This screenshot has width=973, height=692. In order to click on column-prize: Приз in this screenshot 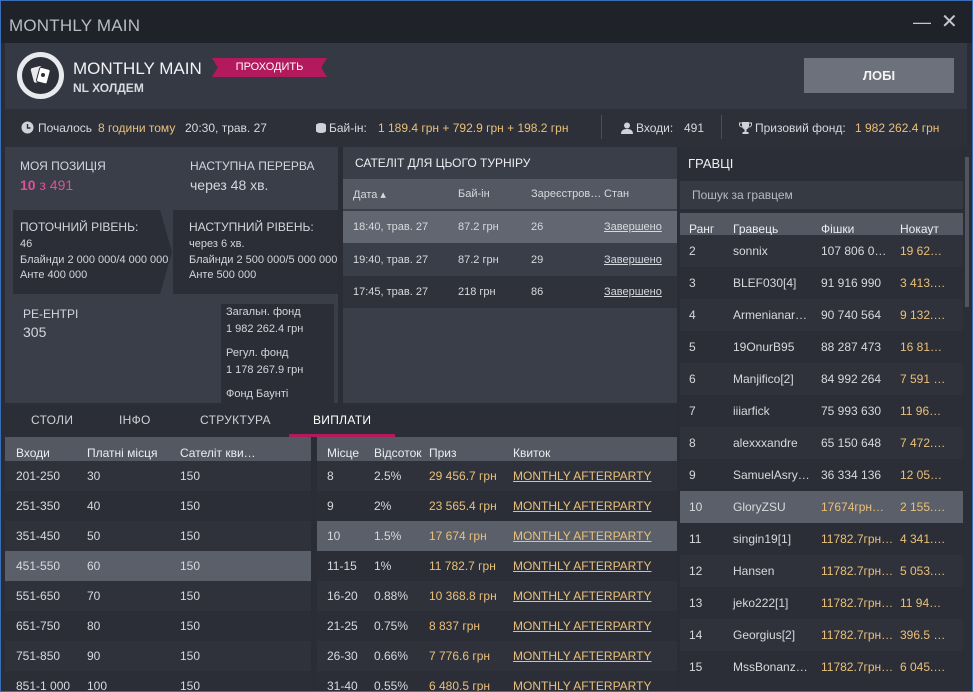, I will do `click(443, 453)`.